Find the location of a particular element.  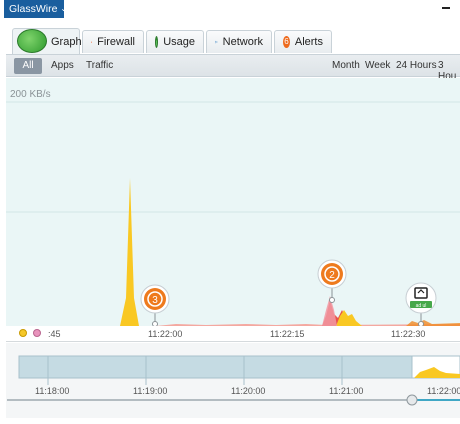

range-week-button: Week is located at coordinates (377, 65).